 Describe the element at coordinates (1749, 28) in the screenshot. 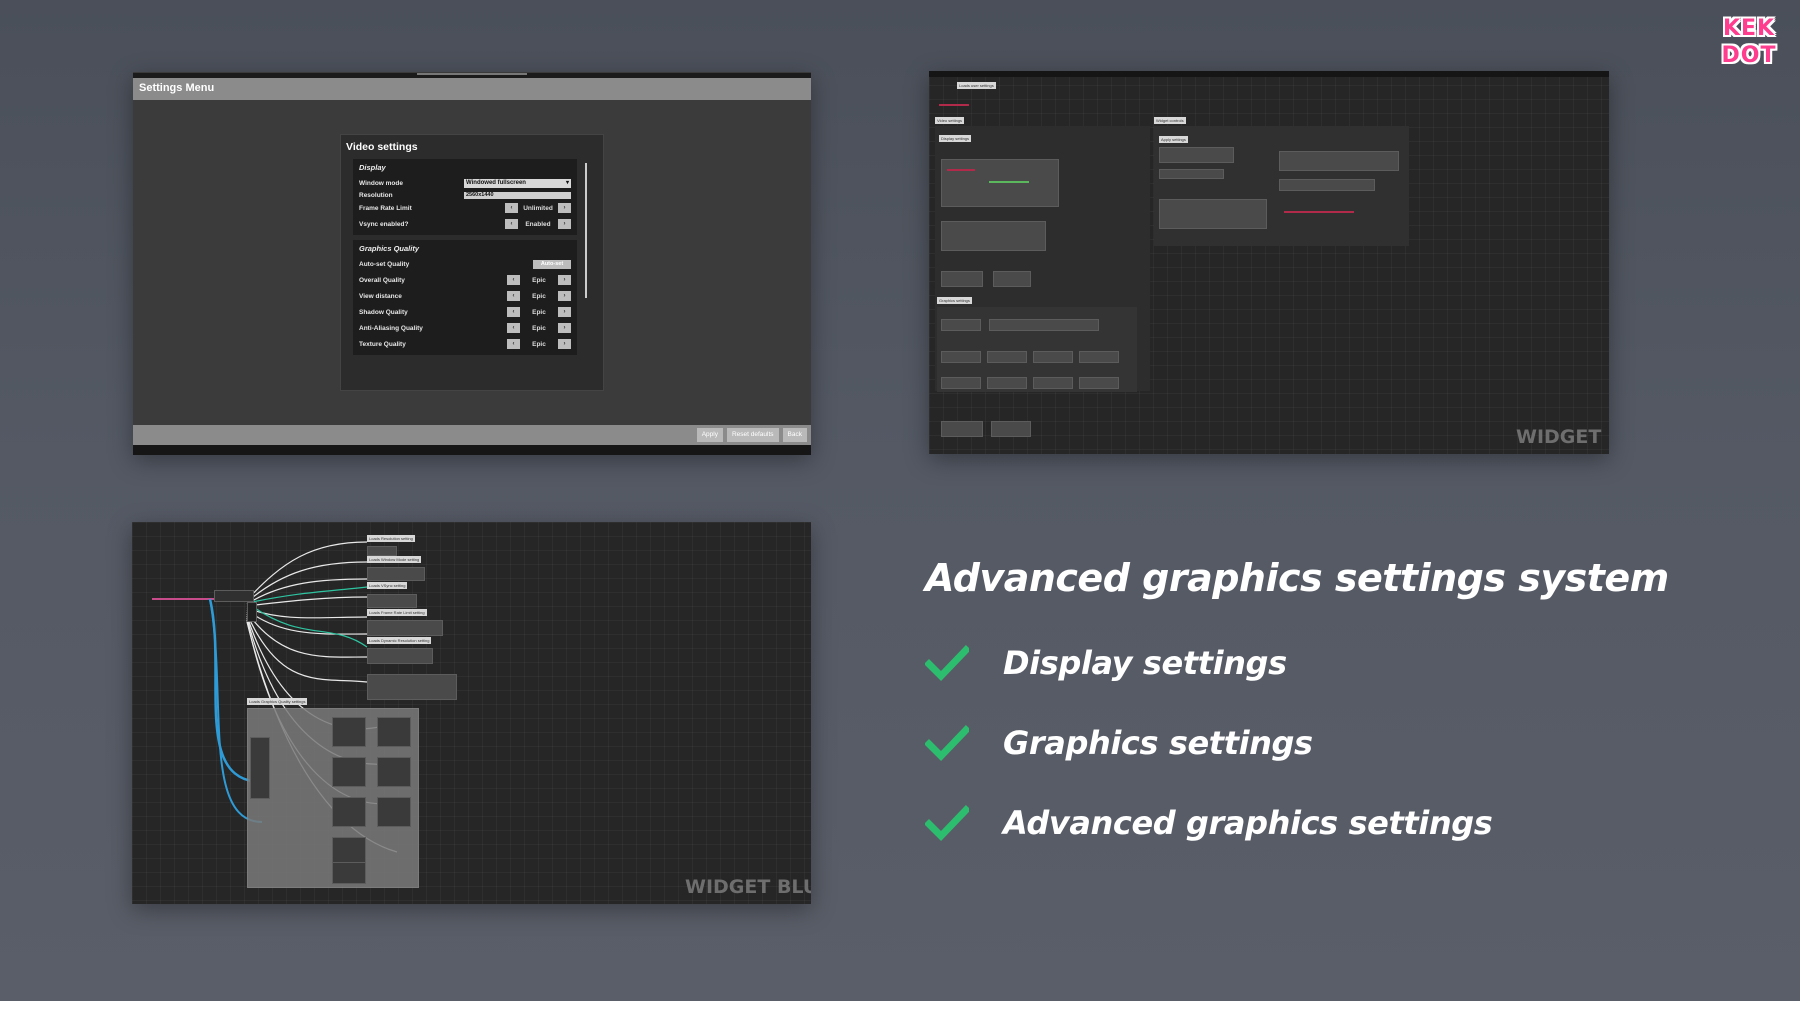

I see `logo-line-1: KEK` at that location.